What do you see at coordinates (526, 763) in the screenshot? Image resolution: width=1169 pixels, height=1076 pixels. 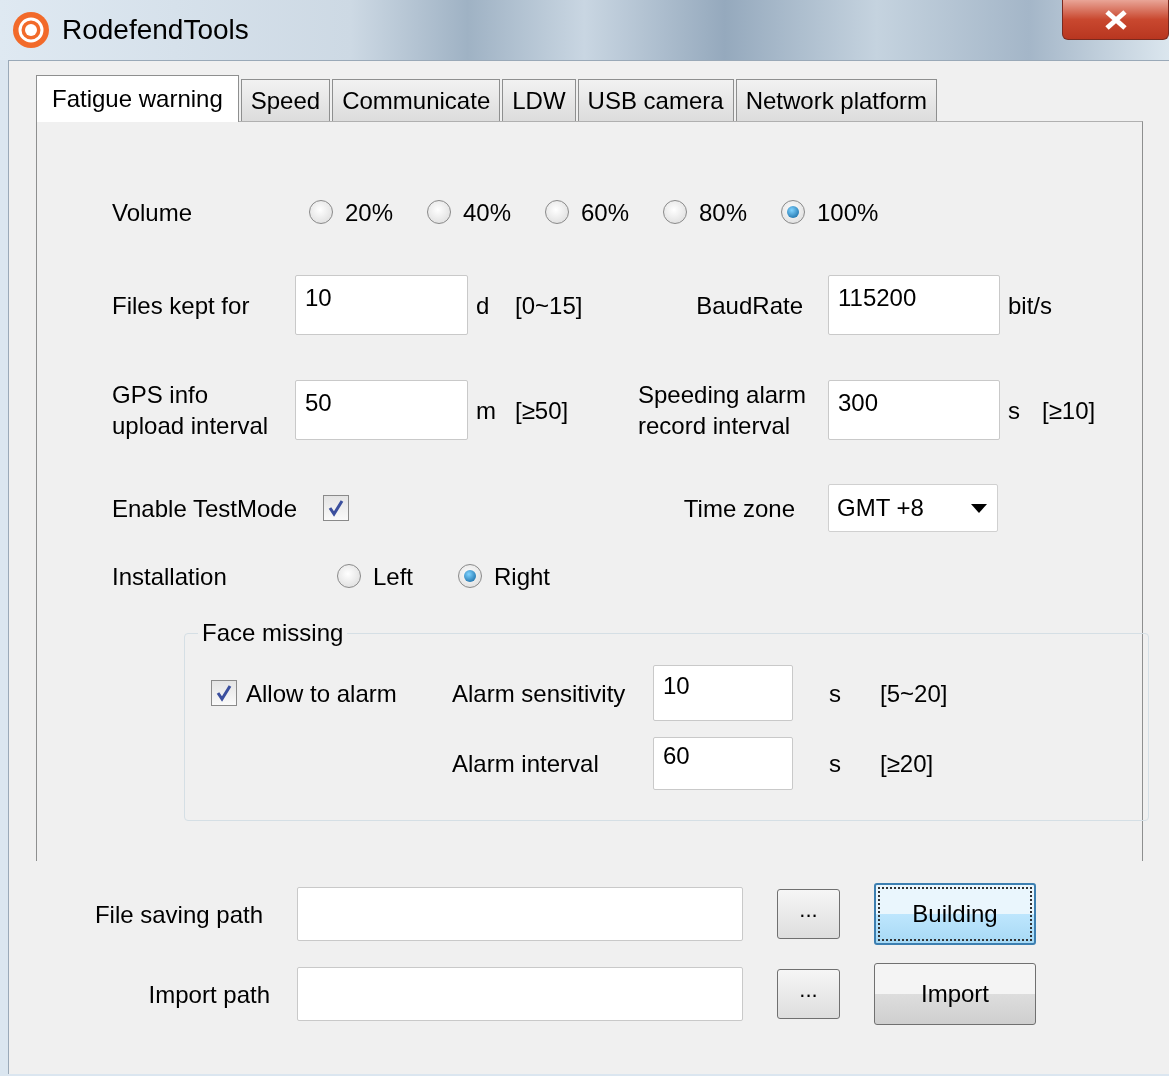 I see `alarm-interval-label: Alarm interval` at bounding box center [526, 763].